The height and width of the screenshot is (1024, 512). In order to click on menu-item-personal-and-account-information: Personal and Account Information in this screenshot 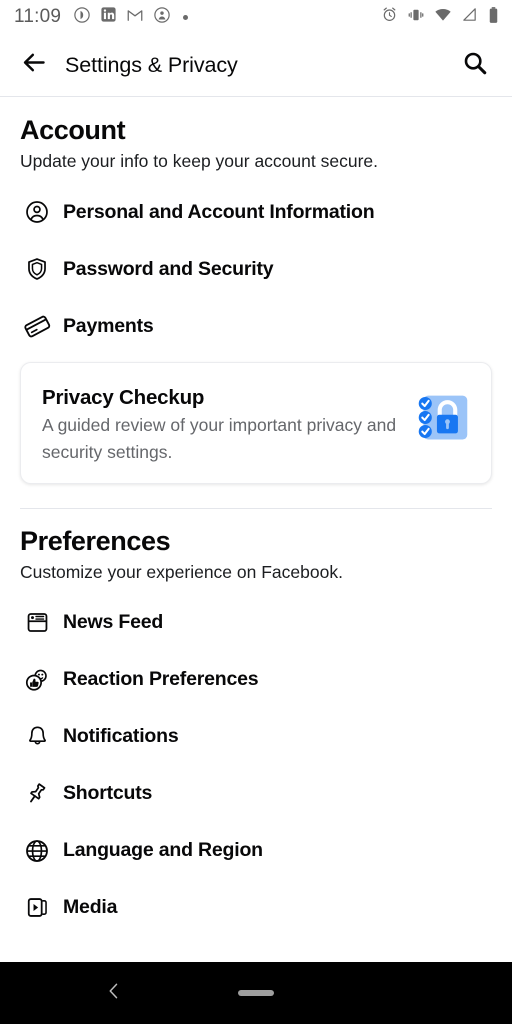, I will do `click(256, 212)`.